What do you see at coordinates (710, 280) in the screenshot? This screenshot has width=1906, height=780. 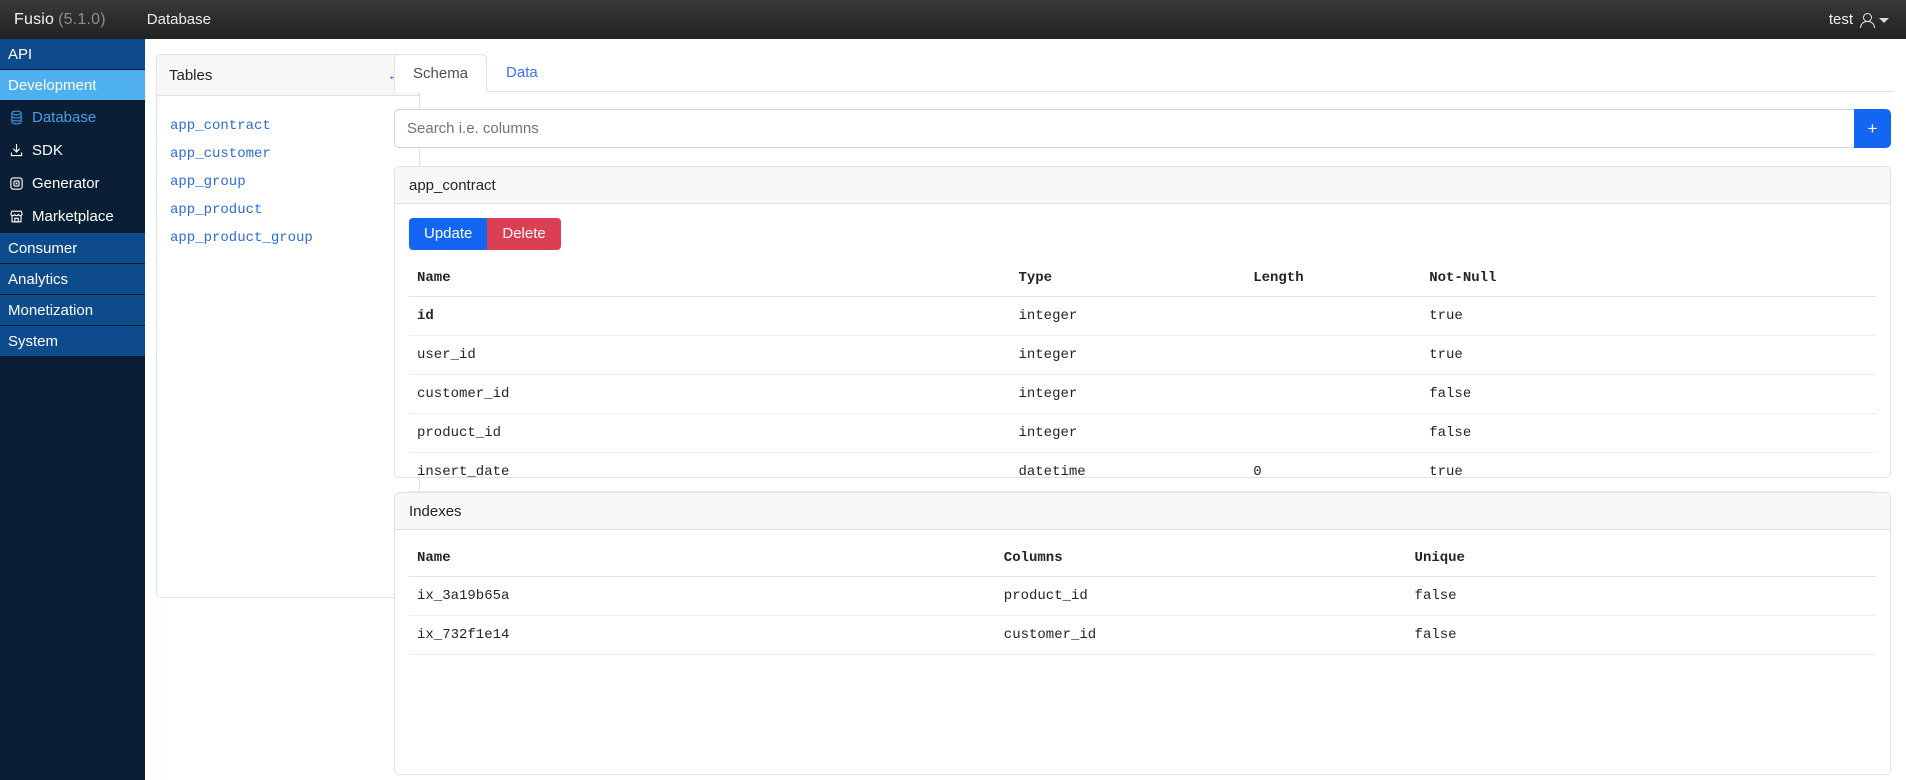 I see `column-header-name: Name` at bounding box center [710, 280].